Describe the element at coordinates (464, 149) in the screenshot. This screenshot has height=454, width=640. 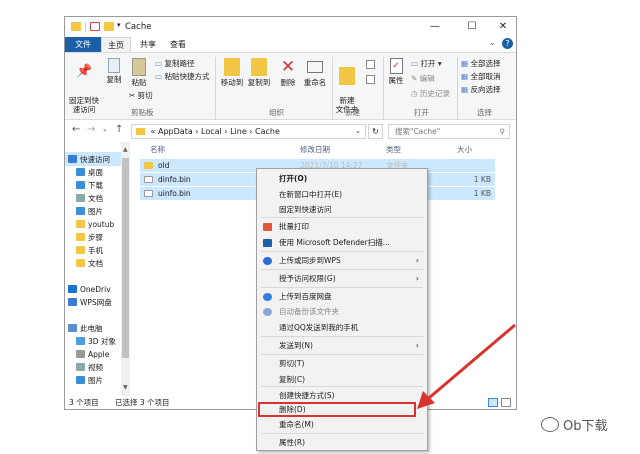
I see `column-size: 大小` at that location.